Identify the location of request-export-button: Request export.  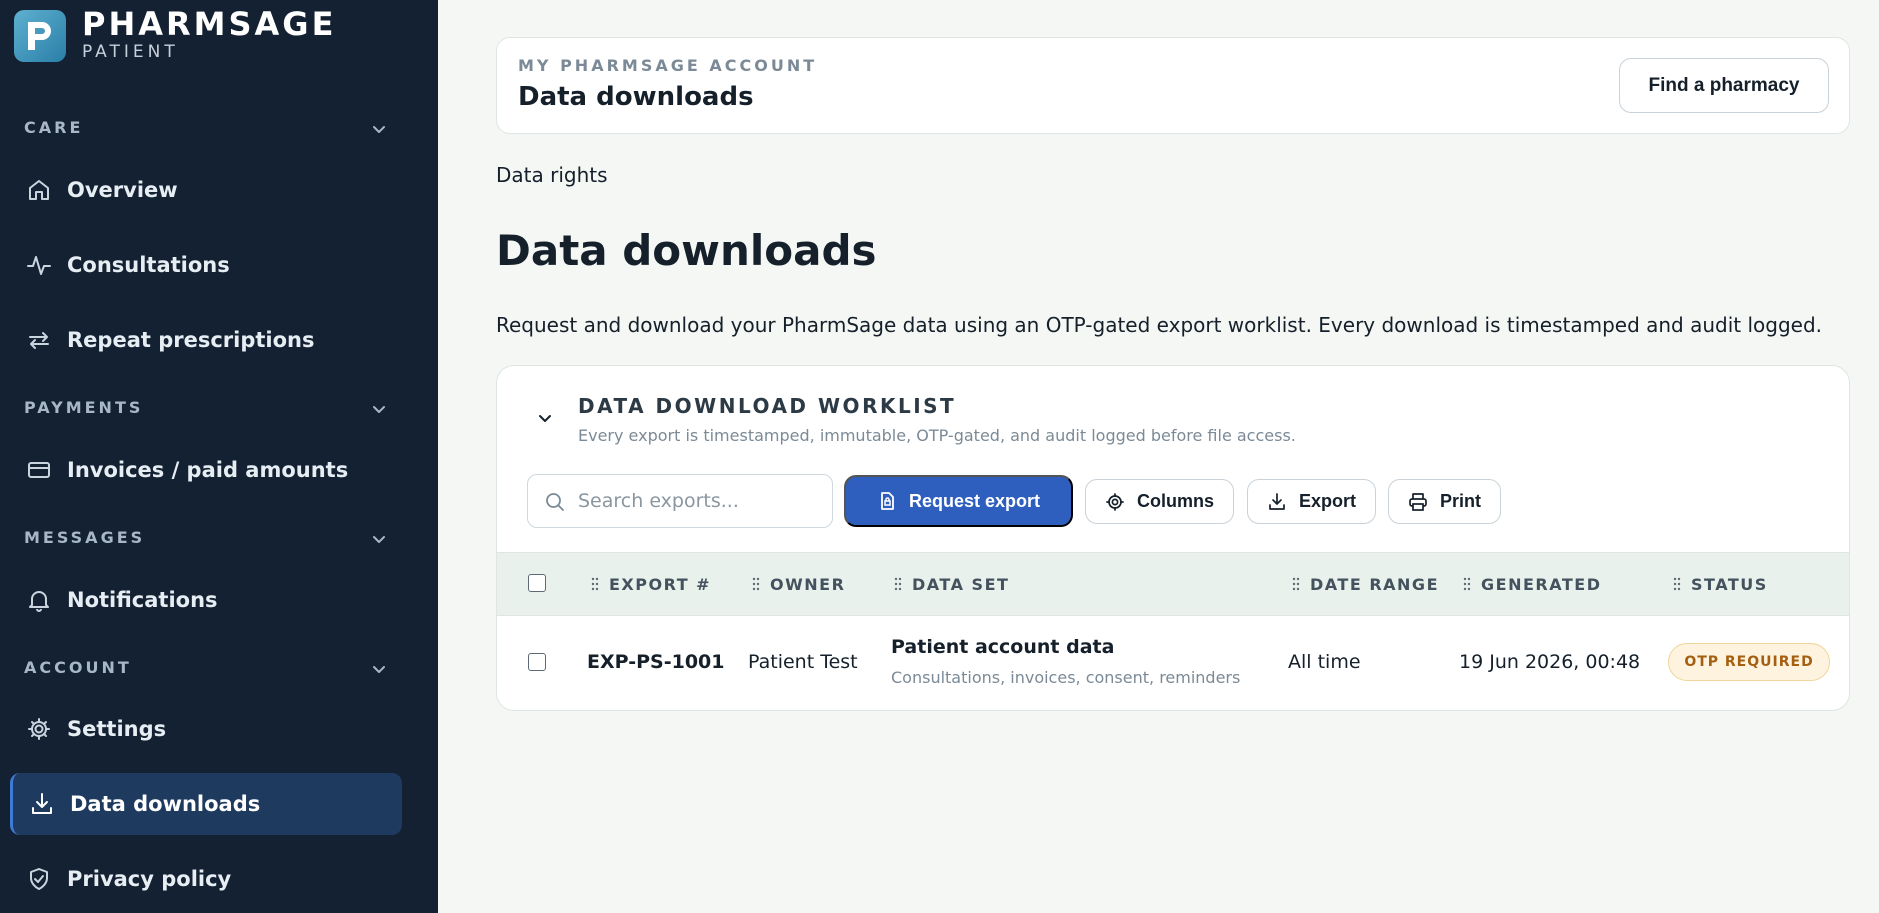
(958, 501).